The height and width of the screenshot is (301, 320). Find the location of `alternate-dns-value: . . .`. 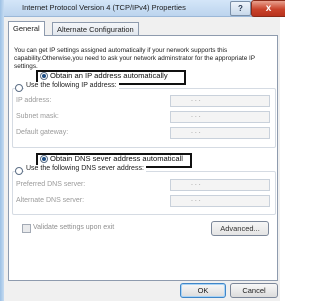

alternate-dns-value: . . . is located at coordinates (196, 199).